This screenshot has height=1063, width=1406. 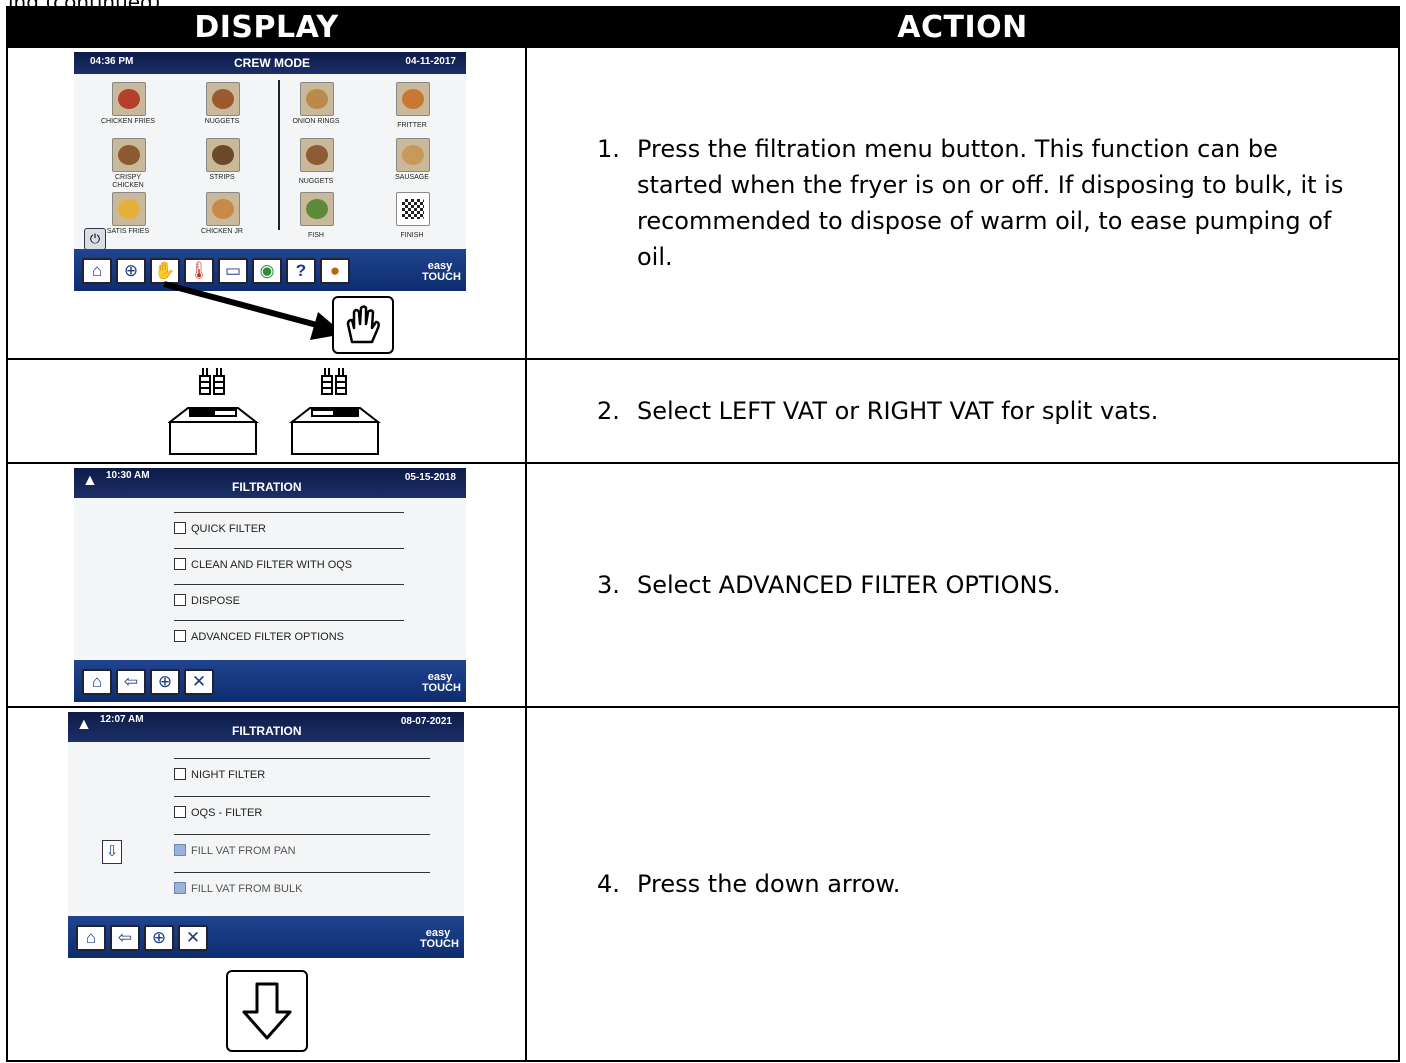 I want to click on step-text: Press the down arrow., so click(x=769, y=884).